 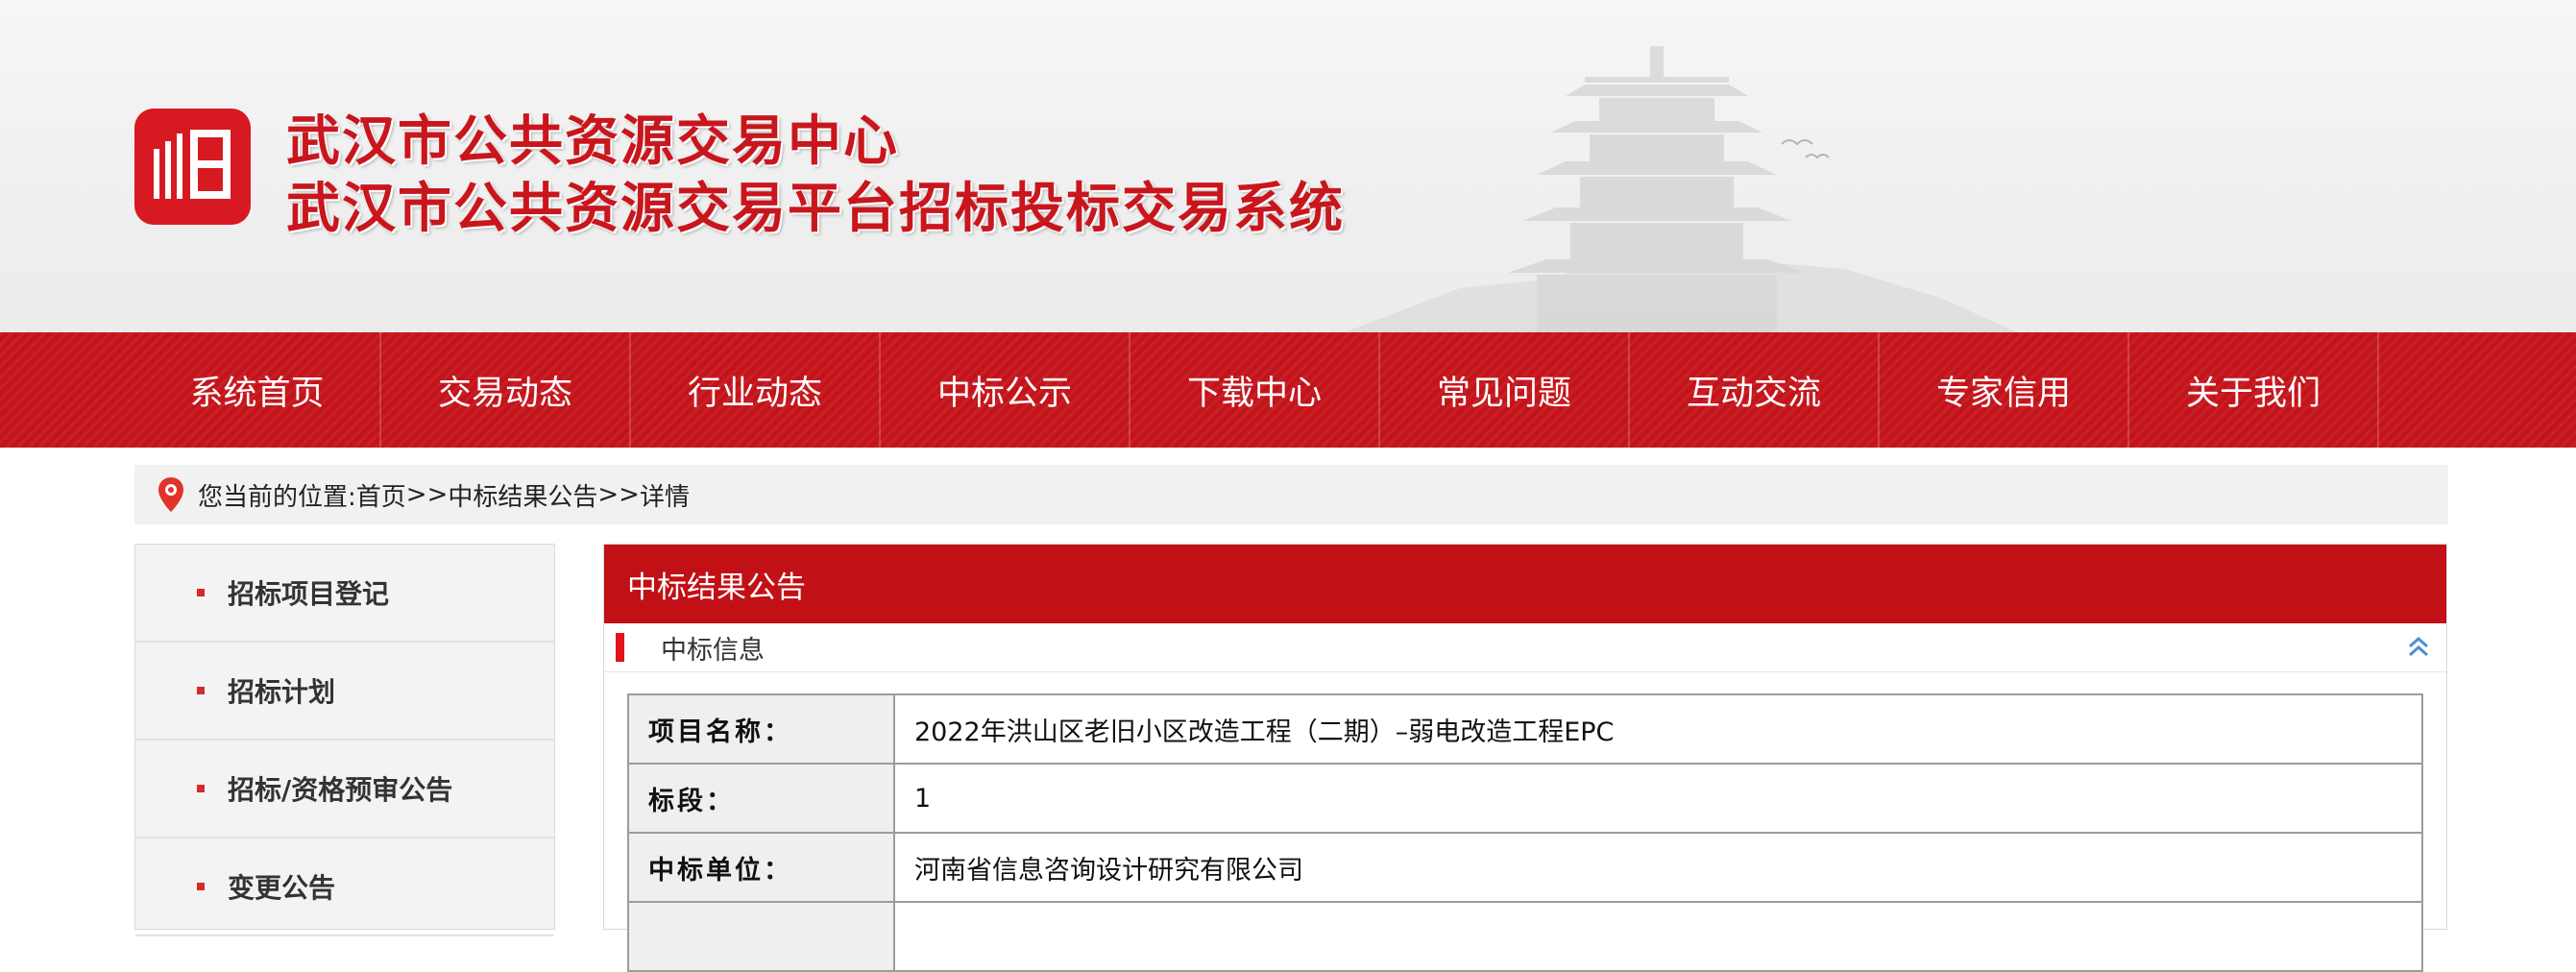 I want to click on breadcrumb-section: 中标结果公告, so click(x=522, y=495).